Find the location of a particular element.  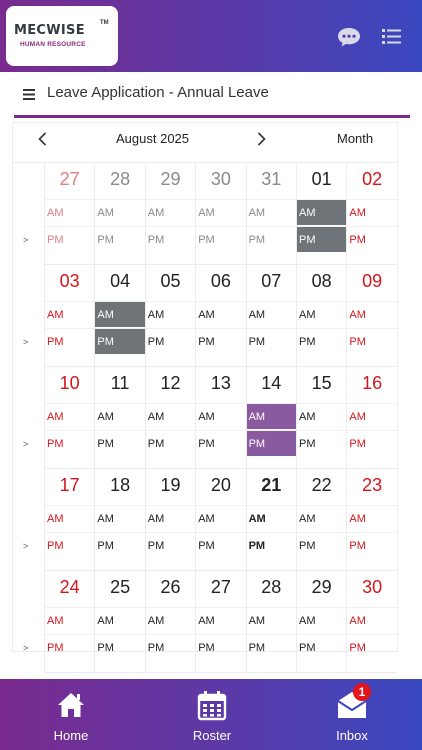

calendar-day-cell: 07 AM PM is located at coordinates (270, 316).